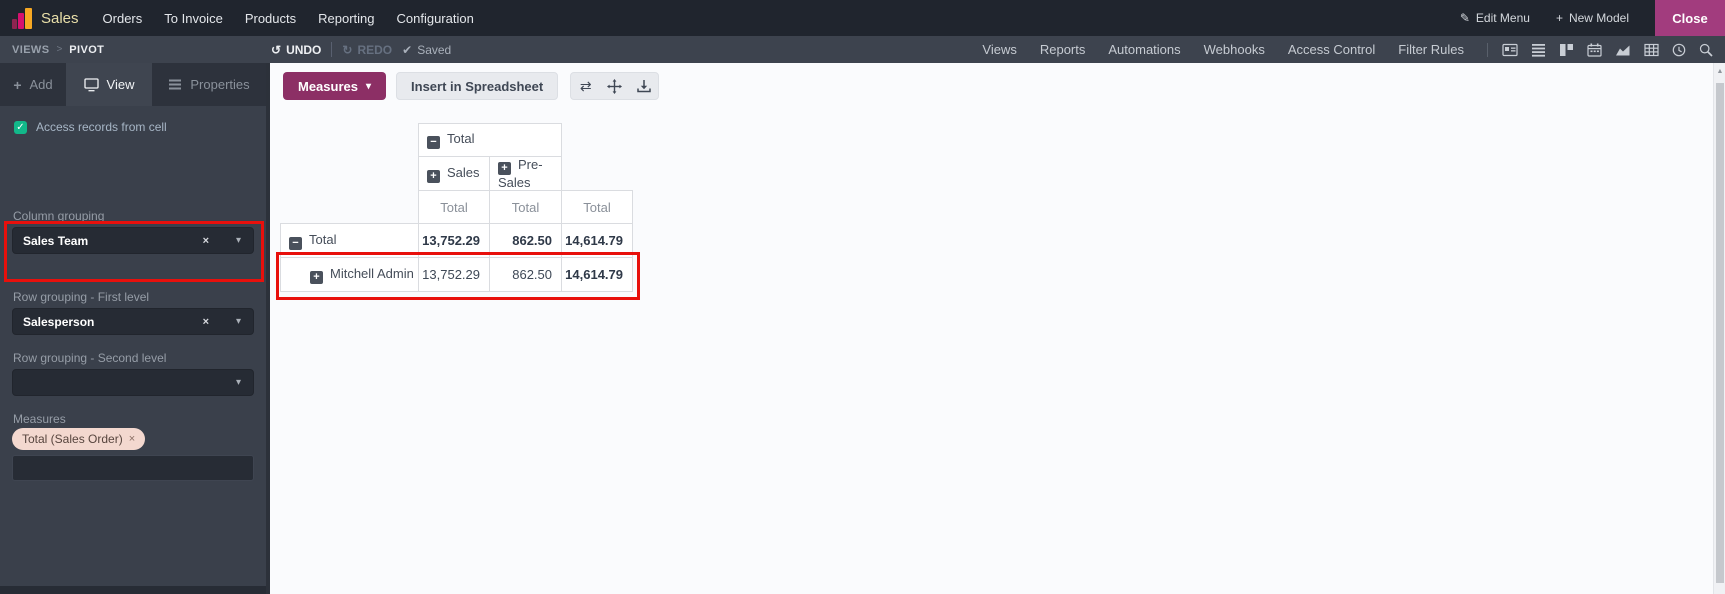 The width and height of the screenshot is (1725, 594). I want to click on row-header-mitchell-admin: + Mitchell Admin, so click(349, 274).